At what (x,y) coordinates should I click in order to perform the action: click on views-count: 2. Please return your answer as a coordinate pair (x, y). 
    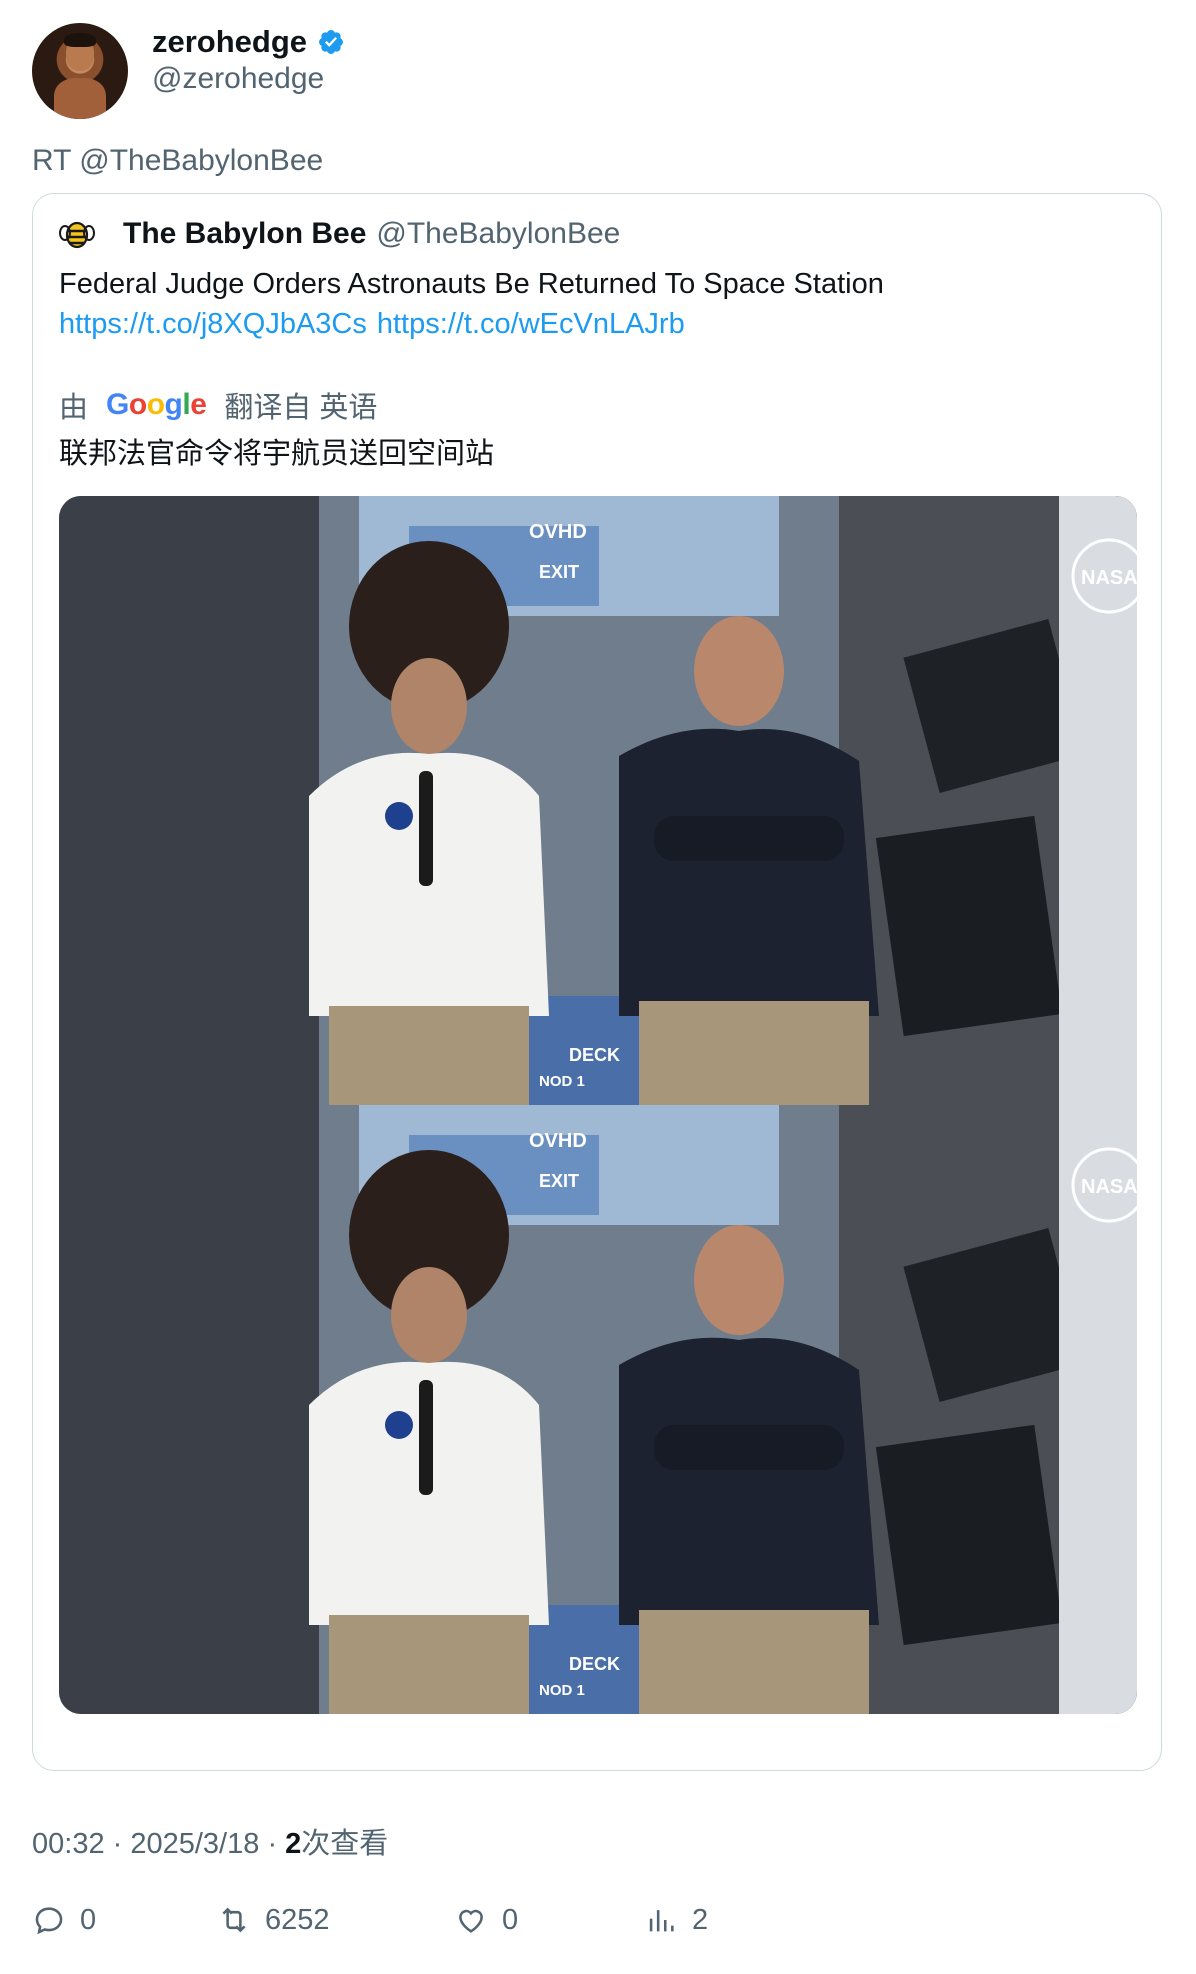
    Looking at the image, I should click on (293, 1844).